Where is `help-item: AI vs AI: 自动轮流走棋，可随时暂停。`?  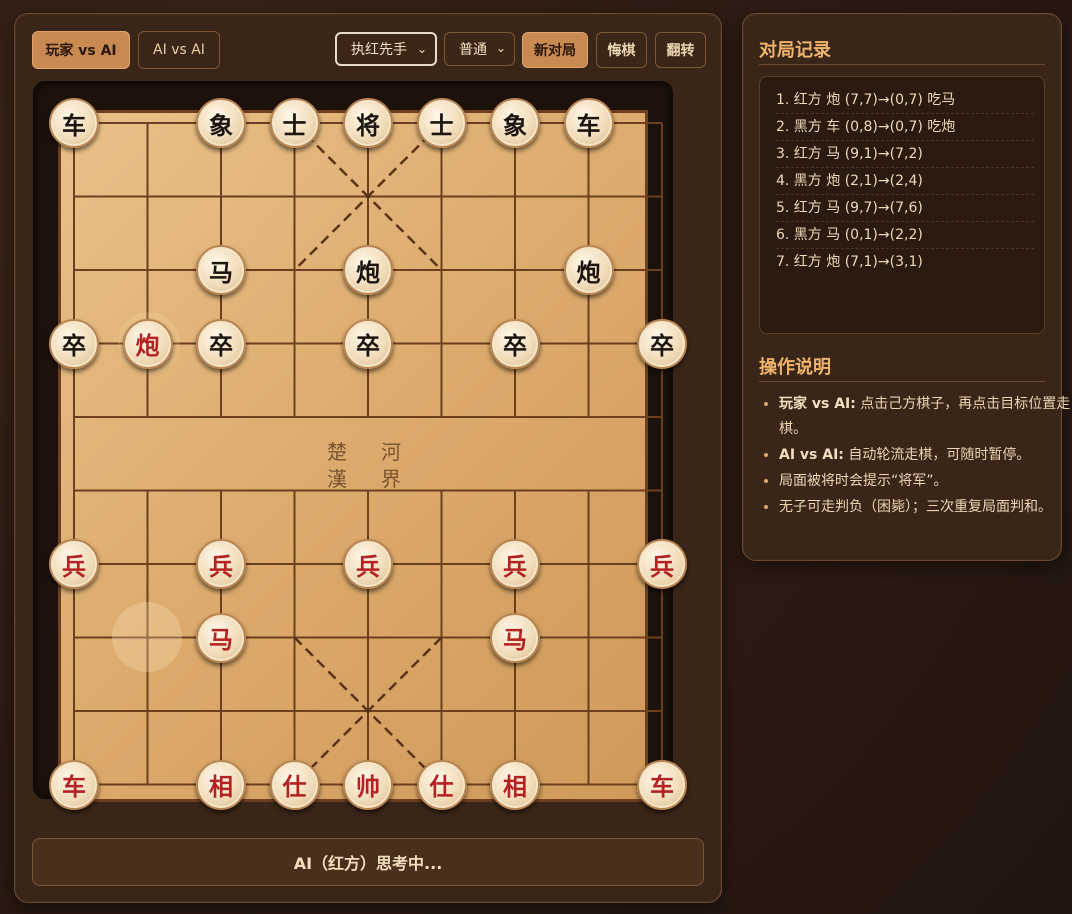 help-item: AI vs AI: 自动轮流走棋，可随时暂停。 is located at coordinates (925, 455).